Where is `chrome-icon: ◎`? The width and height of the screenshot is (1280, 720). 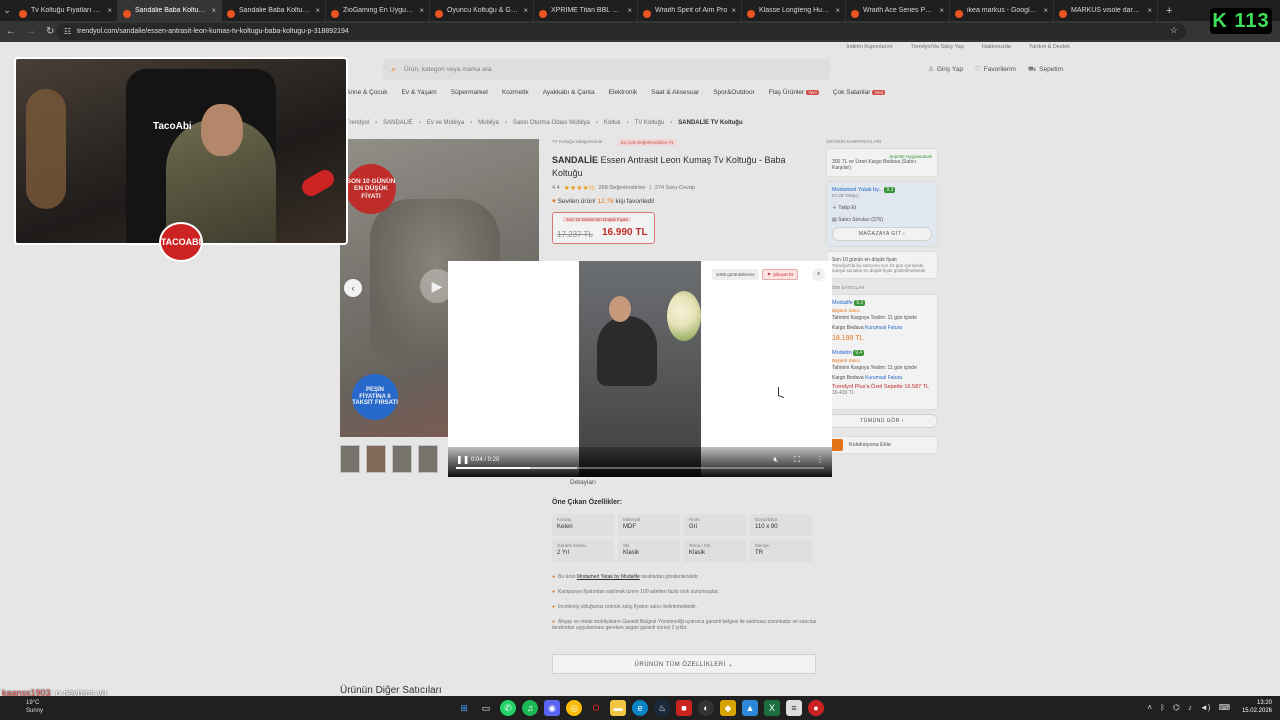 chrome-icon: ◎ is located at coordinates (574, 708).